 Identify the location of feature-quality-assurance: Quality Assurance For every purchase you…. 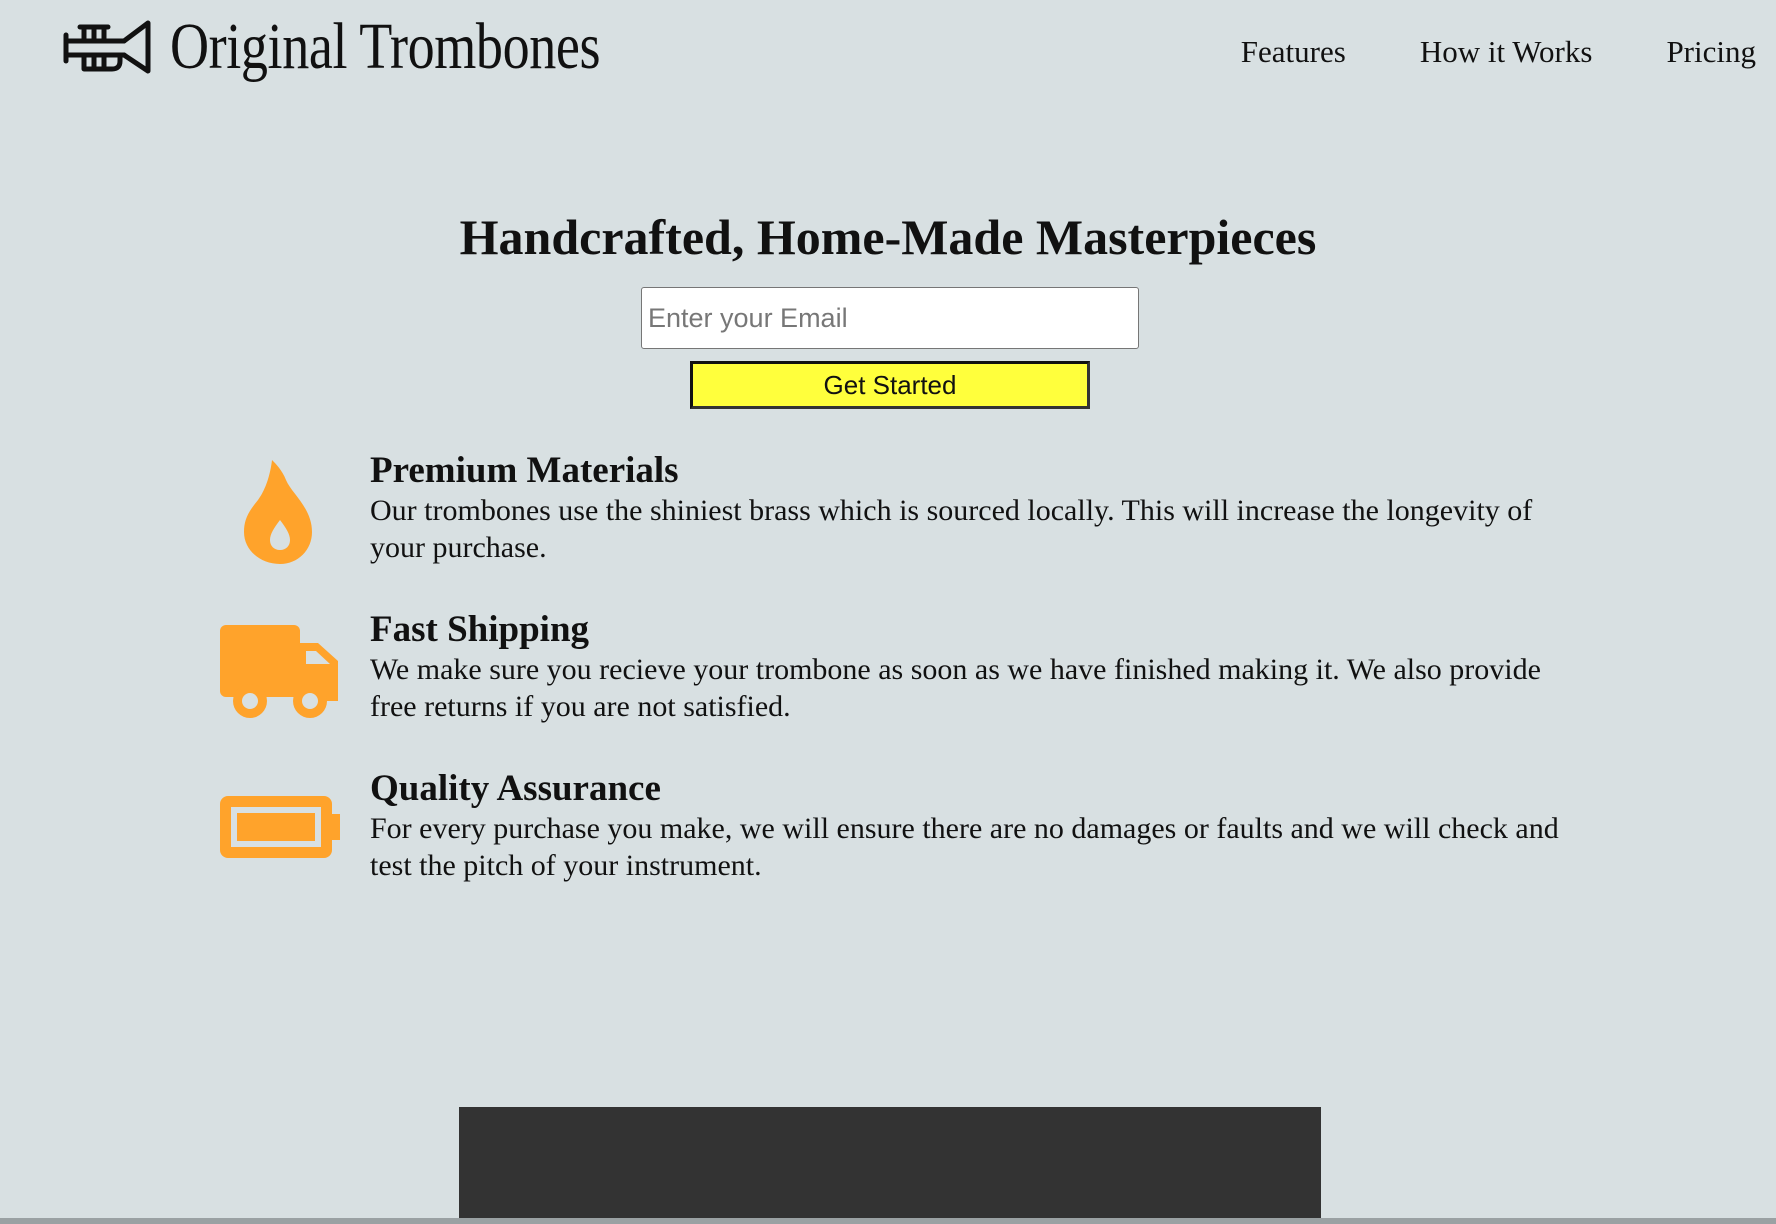
(889, 847).